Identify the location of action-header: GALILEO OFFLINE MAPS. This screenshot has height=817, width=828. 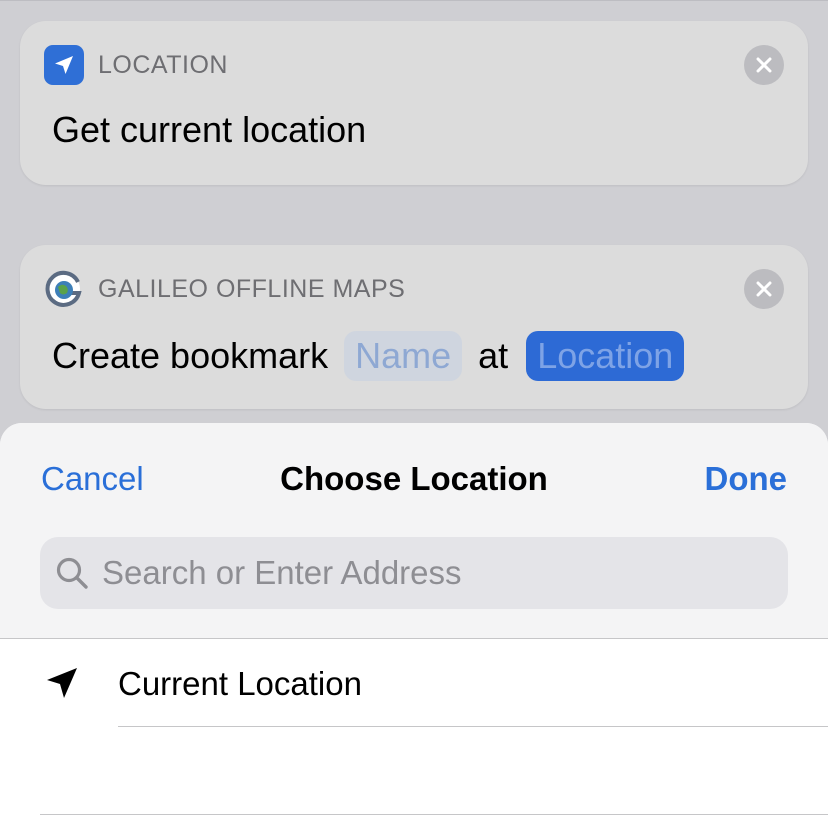
(224, 289).